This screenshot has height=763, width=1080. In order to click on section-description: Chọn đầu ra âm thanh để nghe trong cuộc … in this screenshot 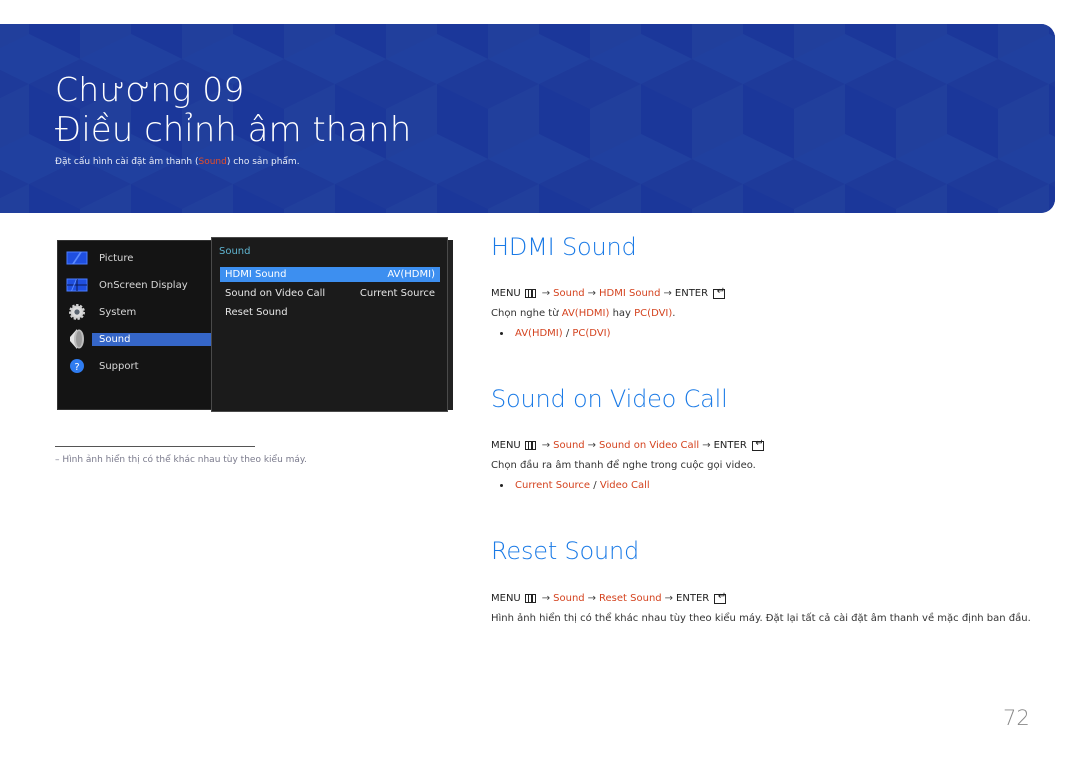, I will do `click(623, 465)`.